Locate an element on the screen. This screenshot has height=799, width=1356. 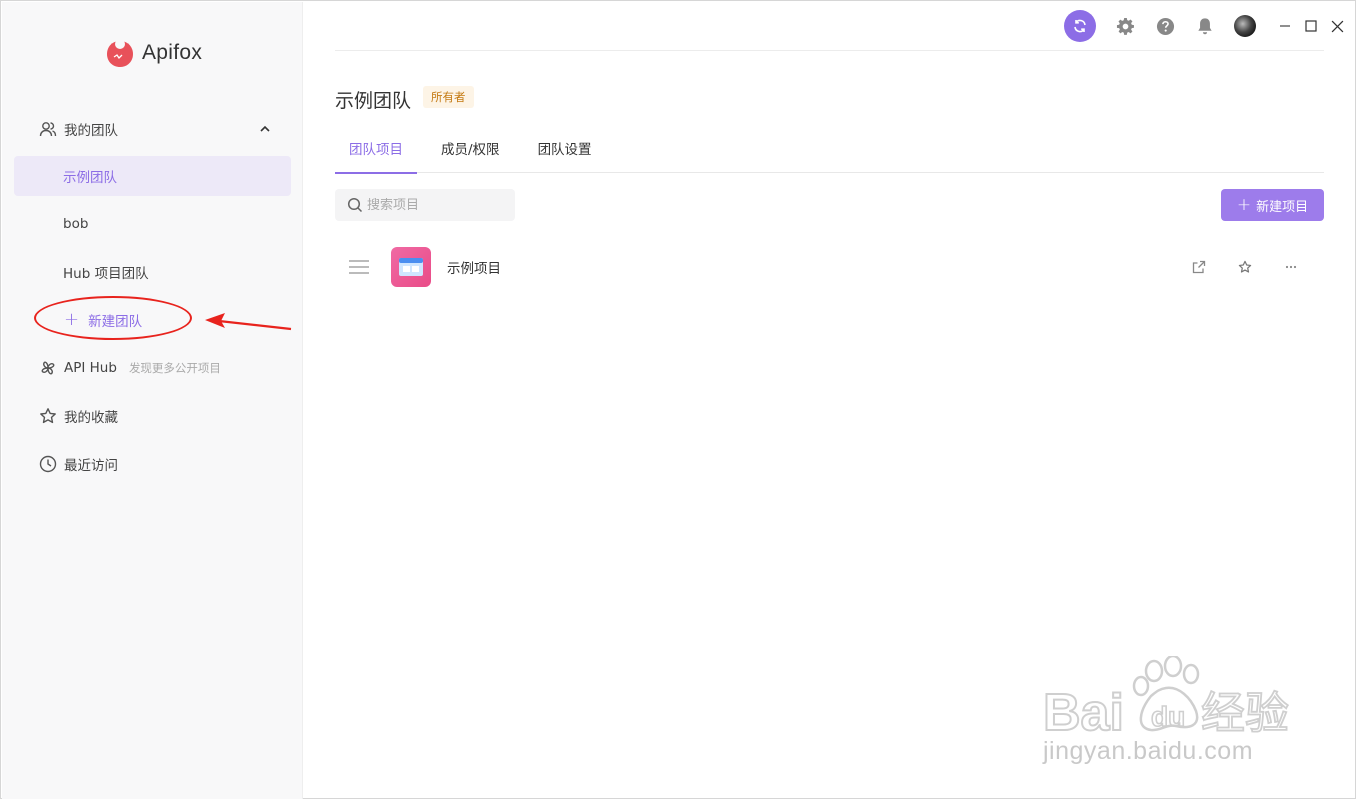
app-logo: Apifox is located at coordinates (152, 53).